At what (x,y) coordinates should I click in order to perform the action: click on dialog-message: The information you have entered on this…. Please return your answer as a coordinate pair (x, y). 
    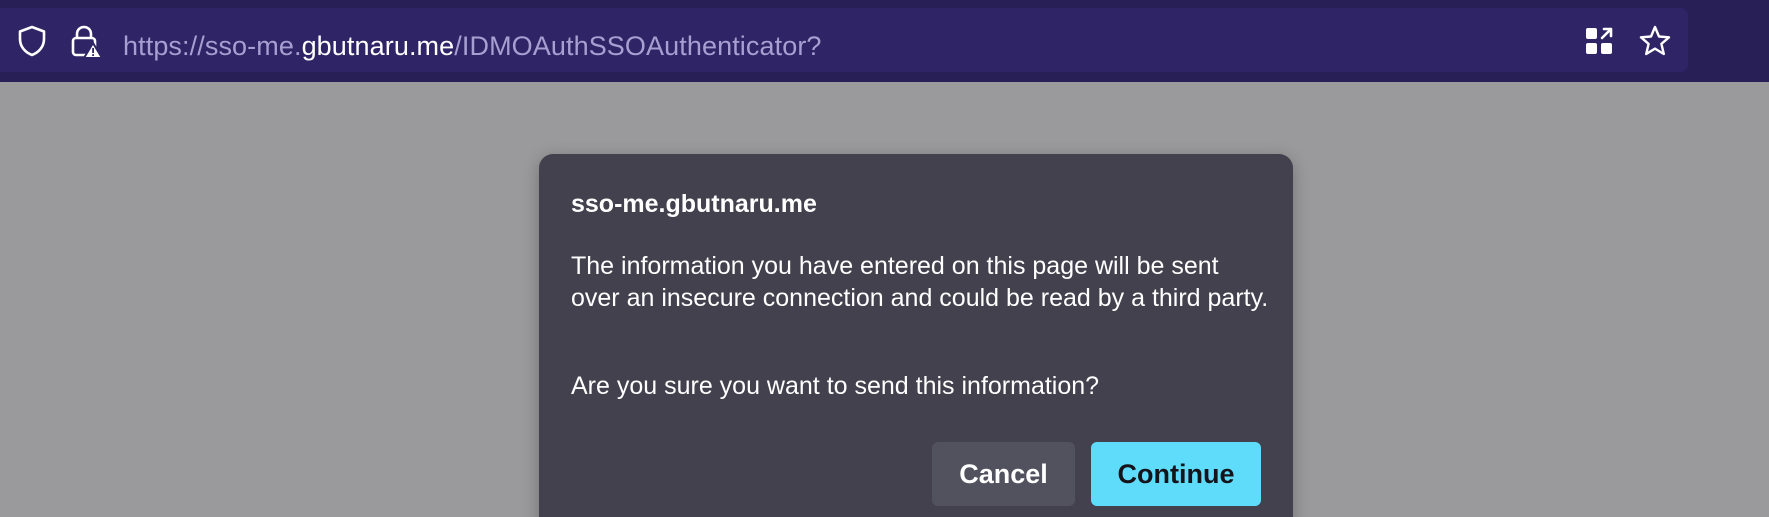
    Looking at the image, I should click on (920, 282).